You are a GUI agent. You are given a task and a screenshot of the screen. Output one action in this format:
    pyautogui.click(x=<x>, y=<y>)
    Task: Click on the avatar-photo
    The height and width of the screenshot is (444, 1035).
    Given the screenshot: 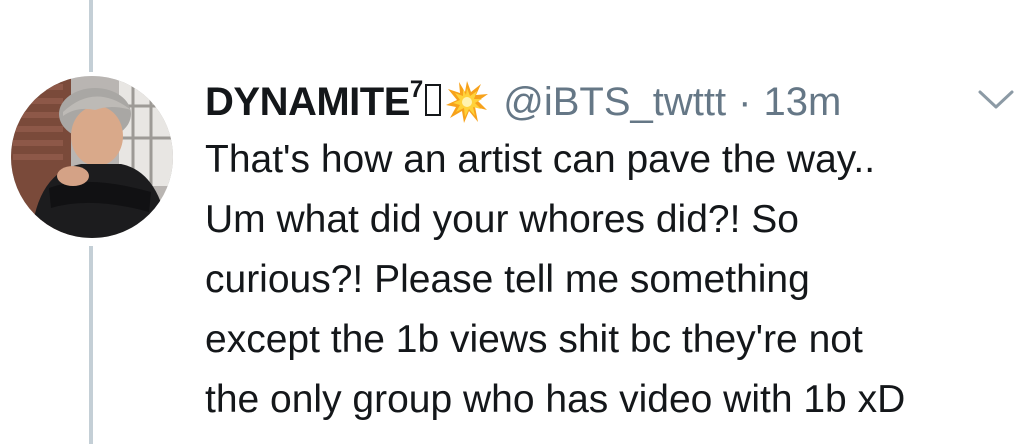 What is the action you would take?
    pyautogui.click(x=92, y=157)
    